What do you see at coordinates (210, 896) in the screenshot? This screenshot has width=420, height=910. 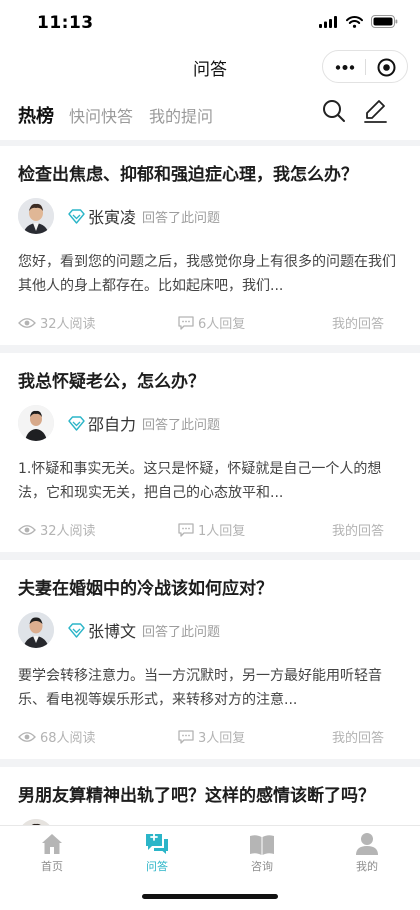 I see `home-indicator` at bounding box center [210, 896].